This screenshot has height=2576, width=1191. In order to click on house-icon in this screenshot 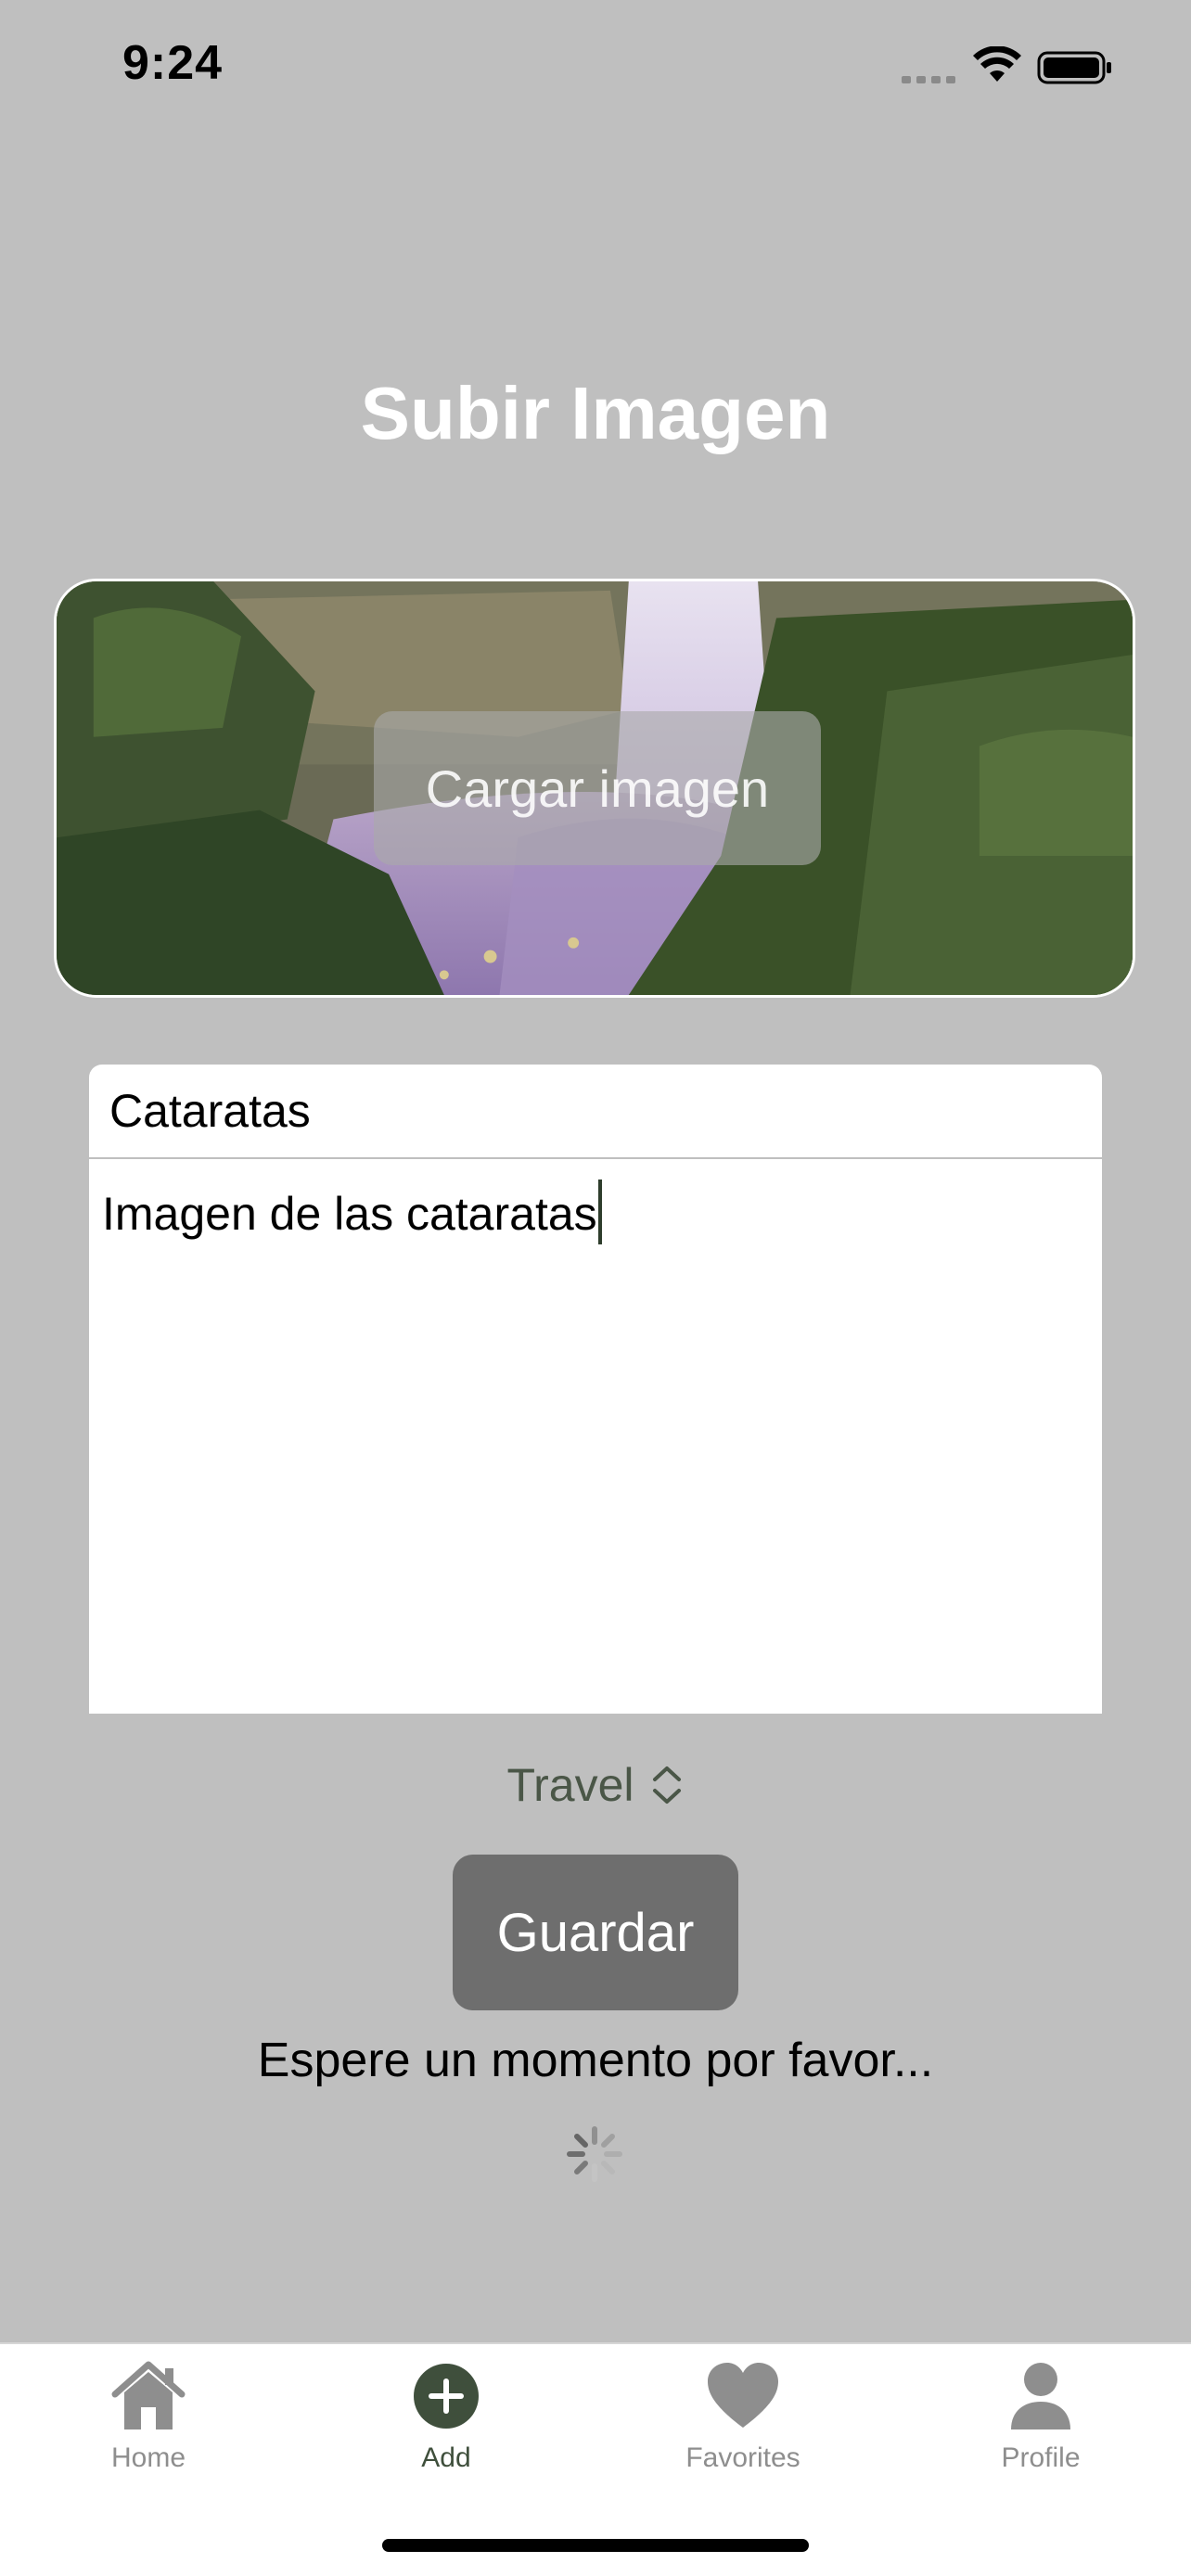, I will do `click(148, 2395)`.